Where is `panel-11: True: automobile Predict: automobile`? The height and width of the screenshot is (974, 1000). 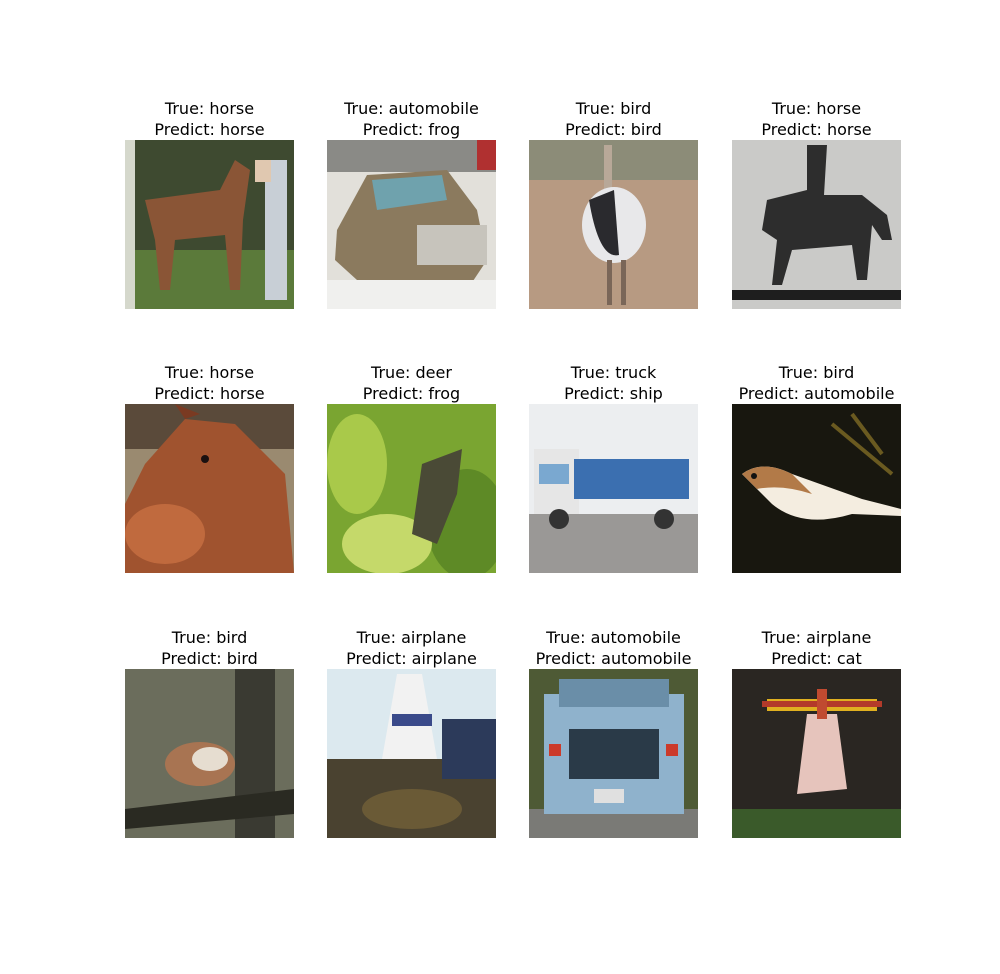 panel-11: True: automobile Predict: automobile is located at coordinates (613, 732).